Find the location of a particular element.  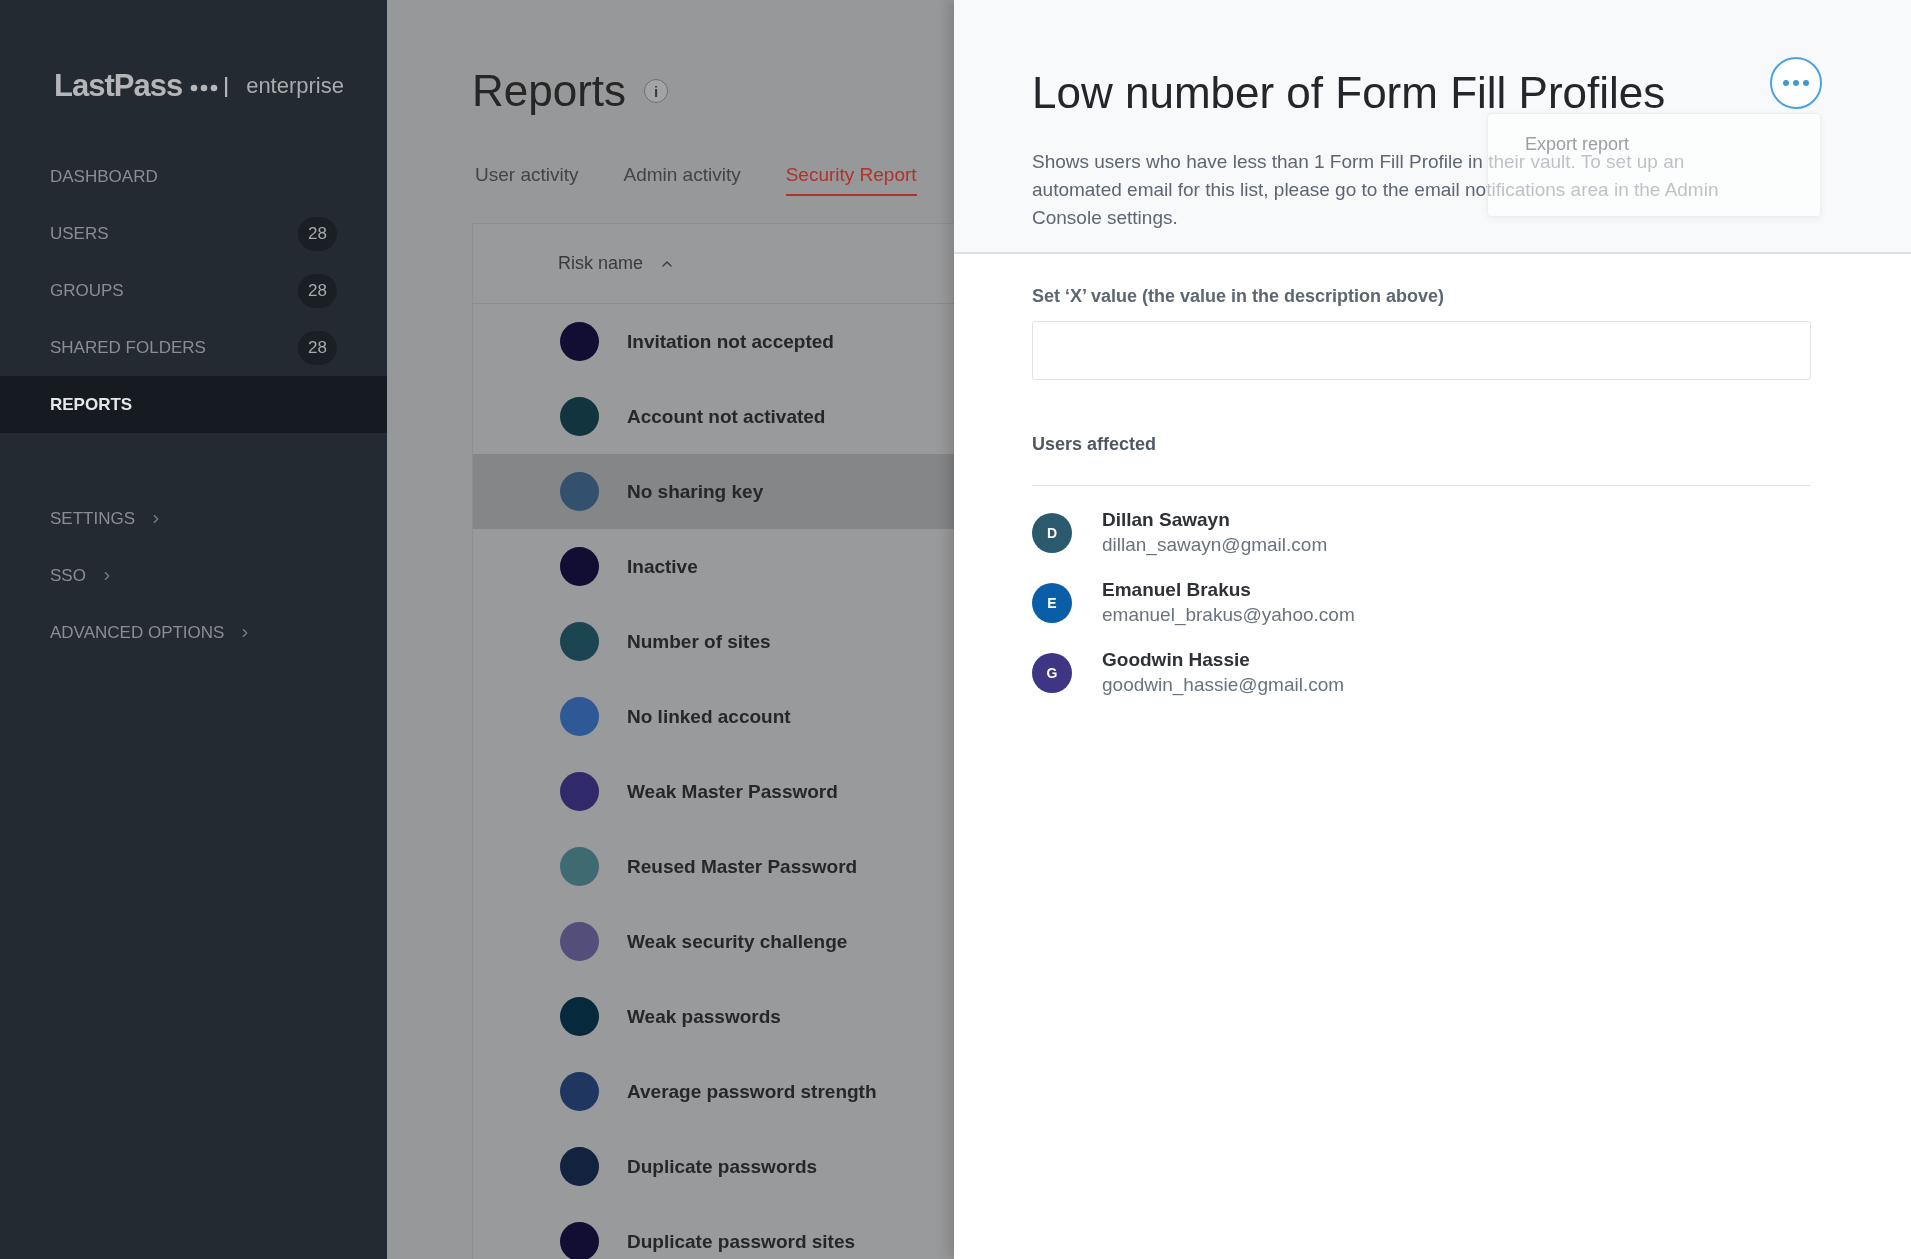

user-name: Goodwin Hassie is located at coordinates (1176, 660).